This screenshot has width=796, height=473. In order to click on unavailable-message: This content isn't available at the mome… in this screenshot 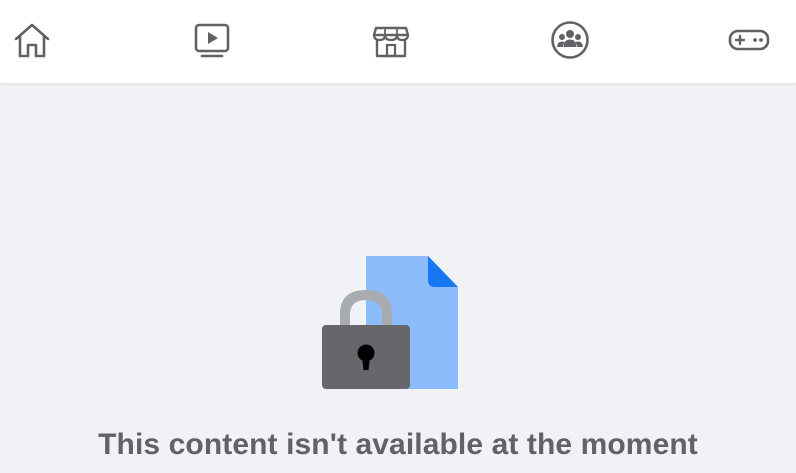, I will do `click(398, 444)`.